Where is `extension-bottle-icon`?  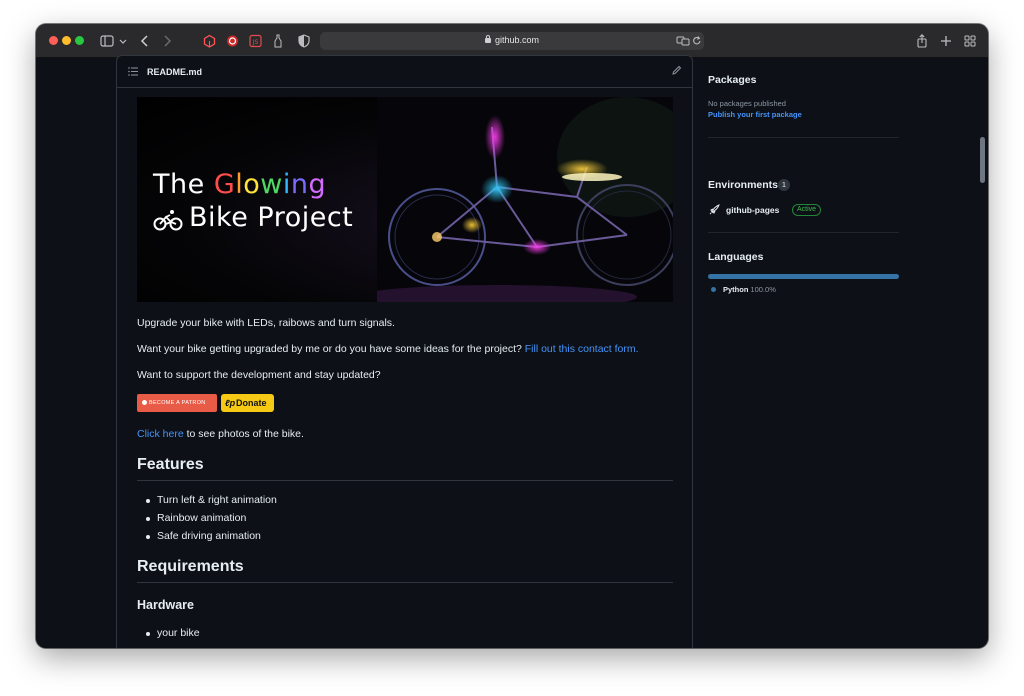 extension-bottle-icon is located at coordinates (278, 41).